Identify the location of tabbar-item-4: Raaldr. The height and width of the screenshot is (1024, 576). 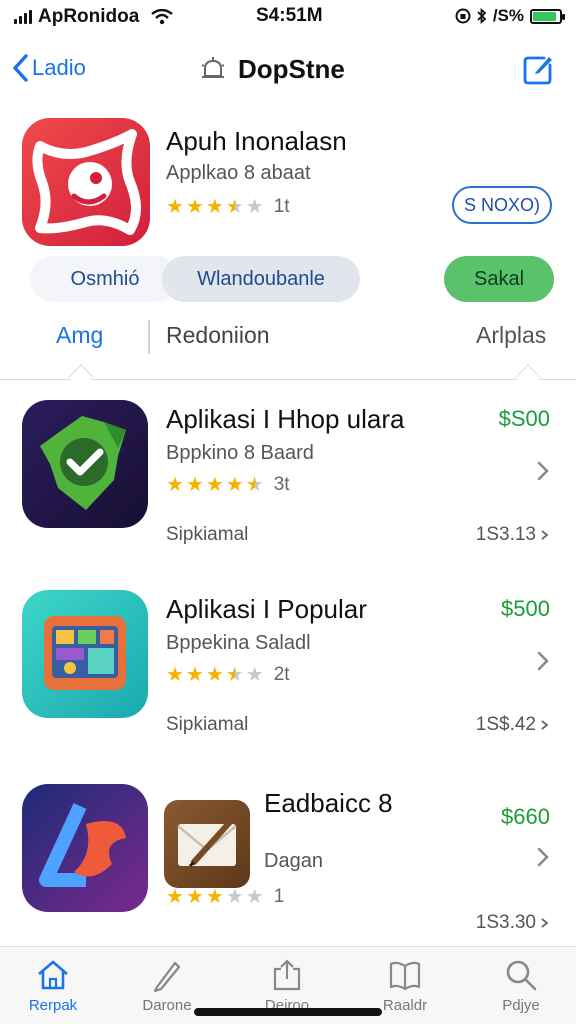
(405, 985).